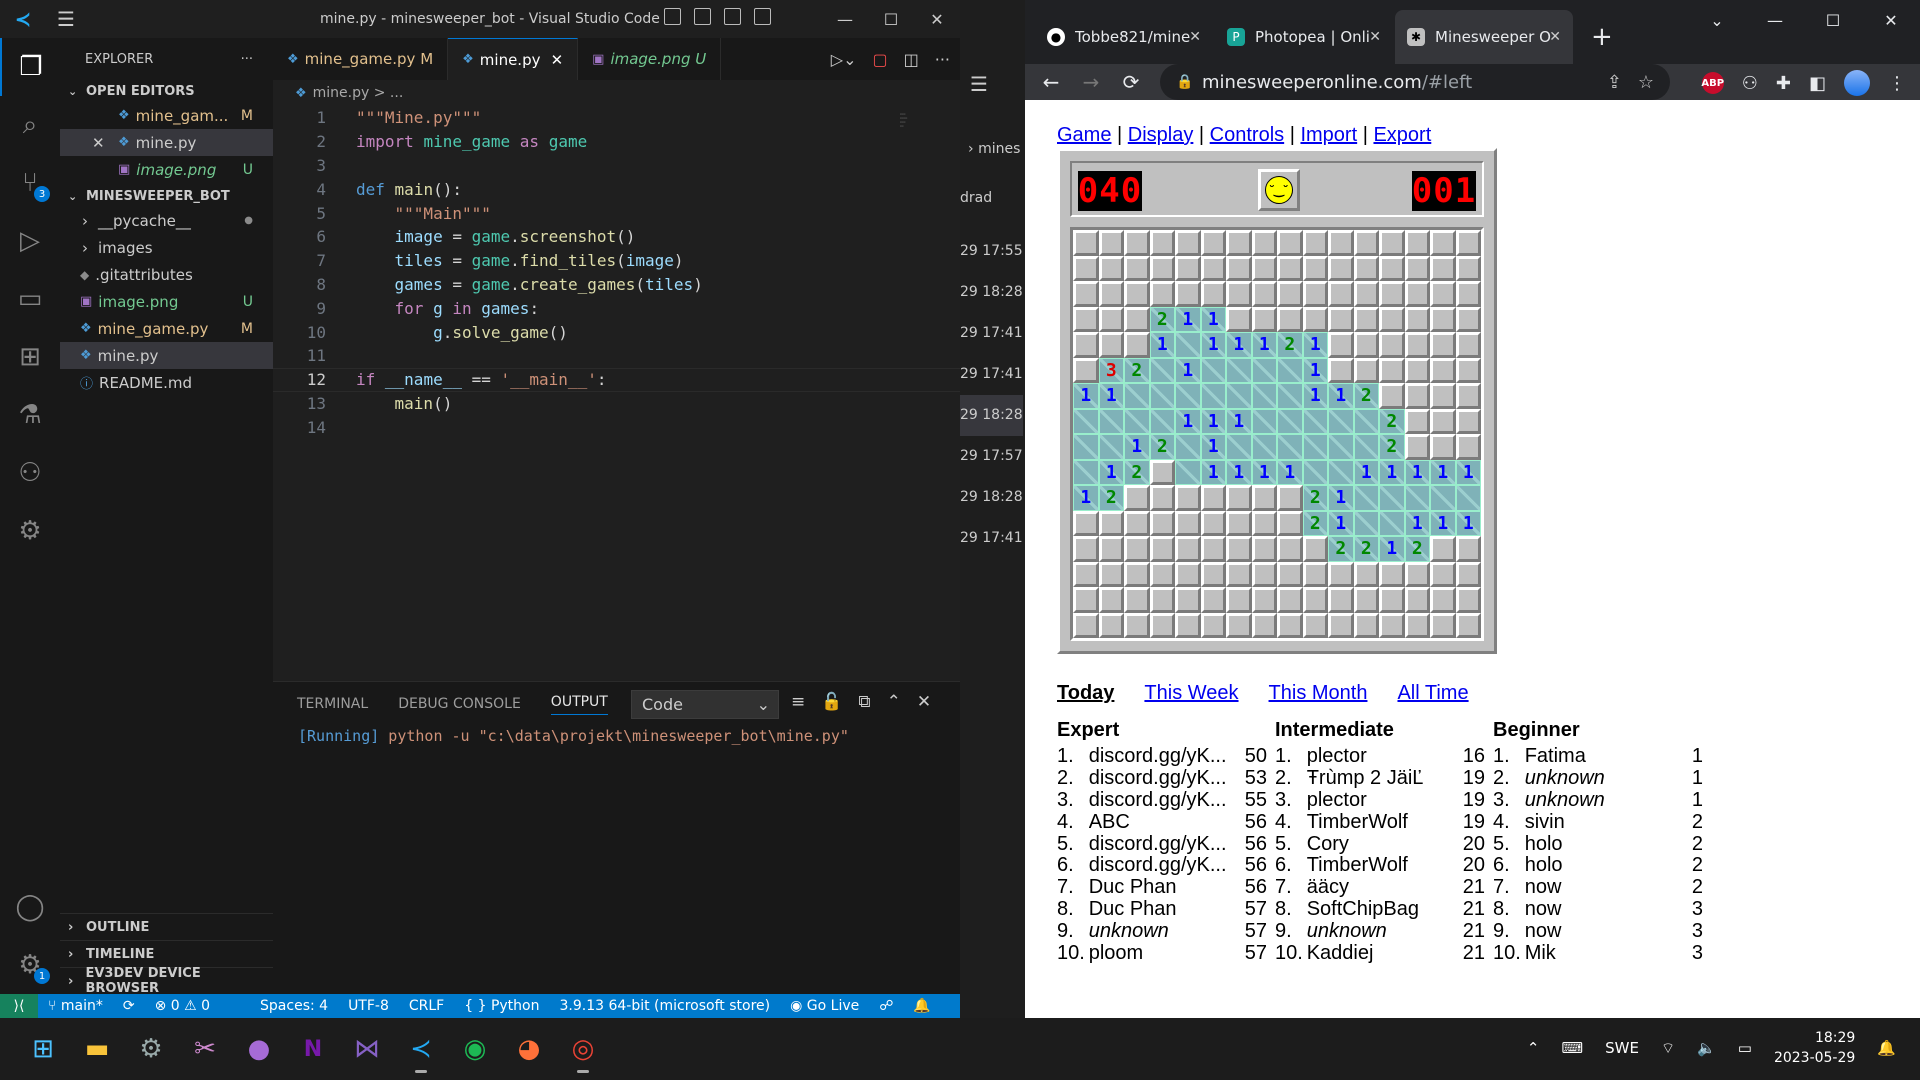 The image size is (1920, 1080). I want to click on branch-status: ⑂ main*, so click(75, 1006).